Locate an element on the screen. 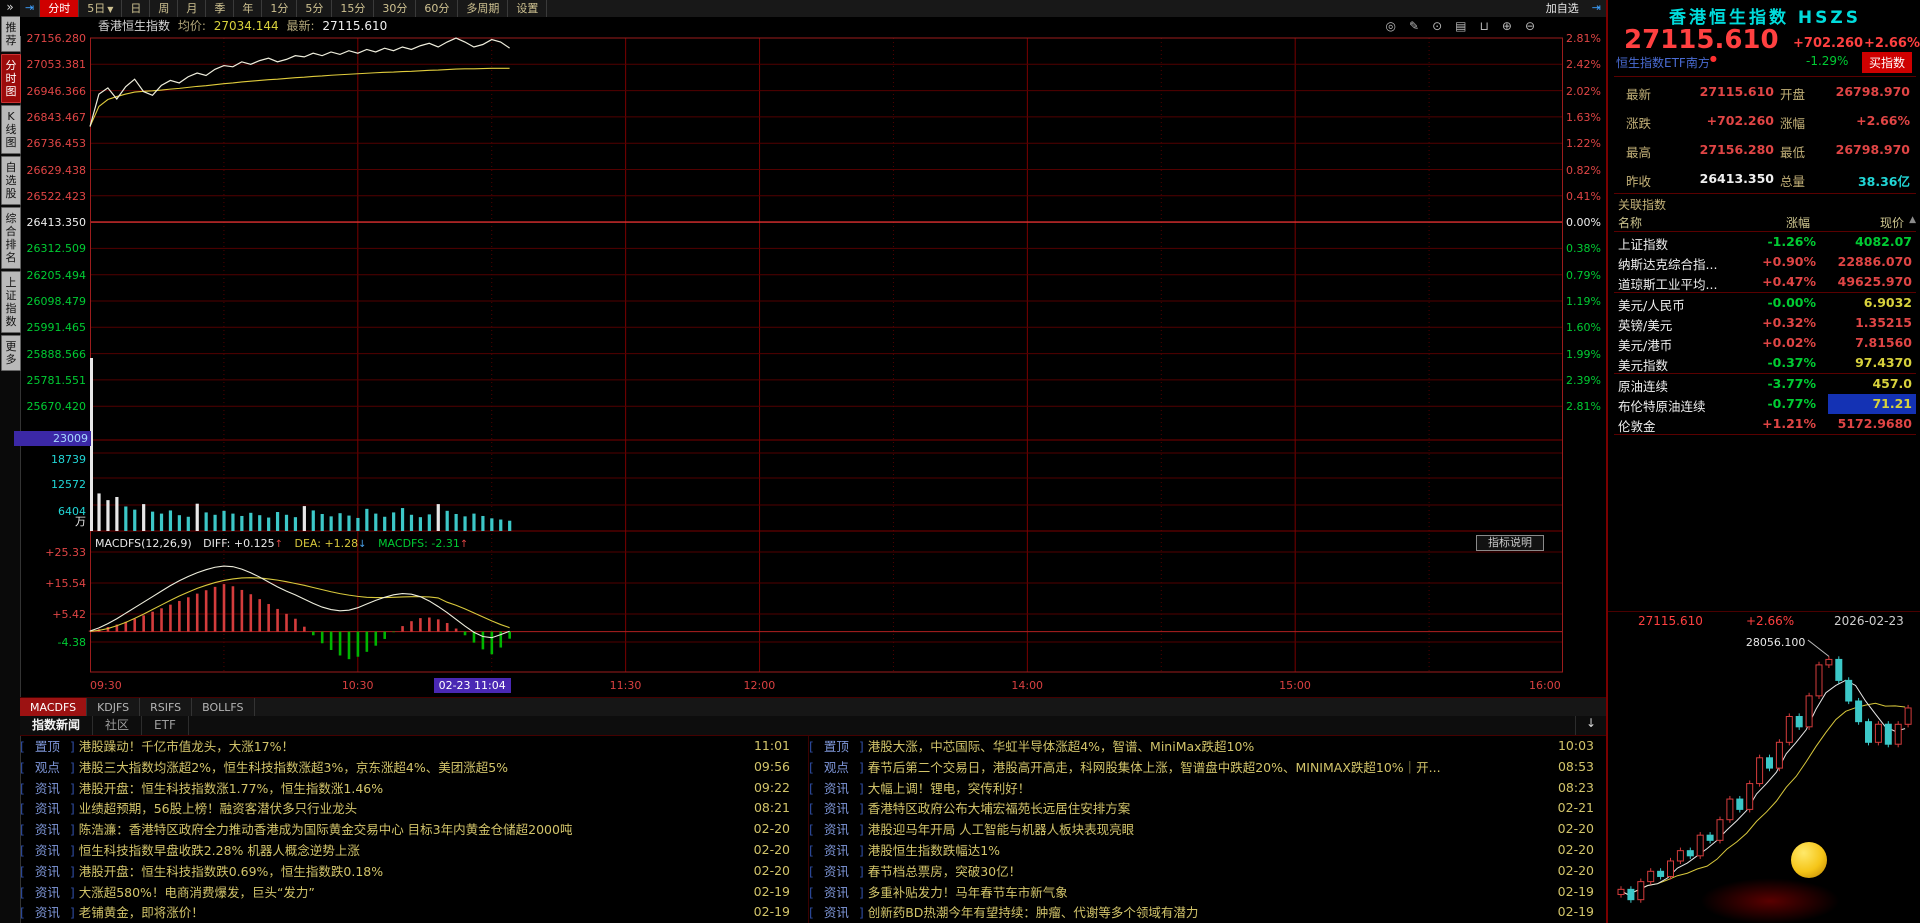  add-watchlist-button: 加自选 ⇥ is located at coordinates (1572, 8).